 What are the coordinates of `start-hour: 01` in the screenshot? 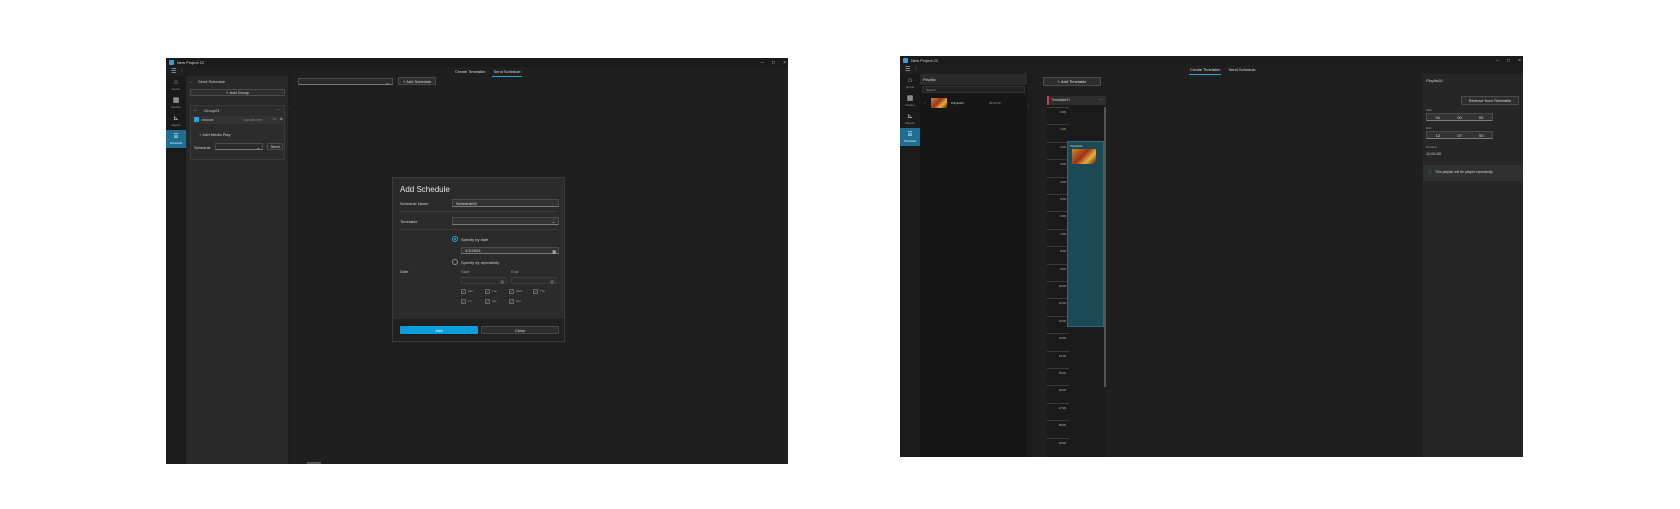 It's located at (1438, 117).